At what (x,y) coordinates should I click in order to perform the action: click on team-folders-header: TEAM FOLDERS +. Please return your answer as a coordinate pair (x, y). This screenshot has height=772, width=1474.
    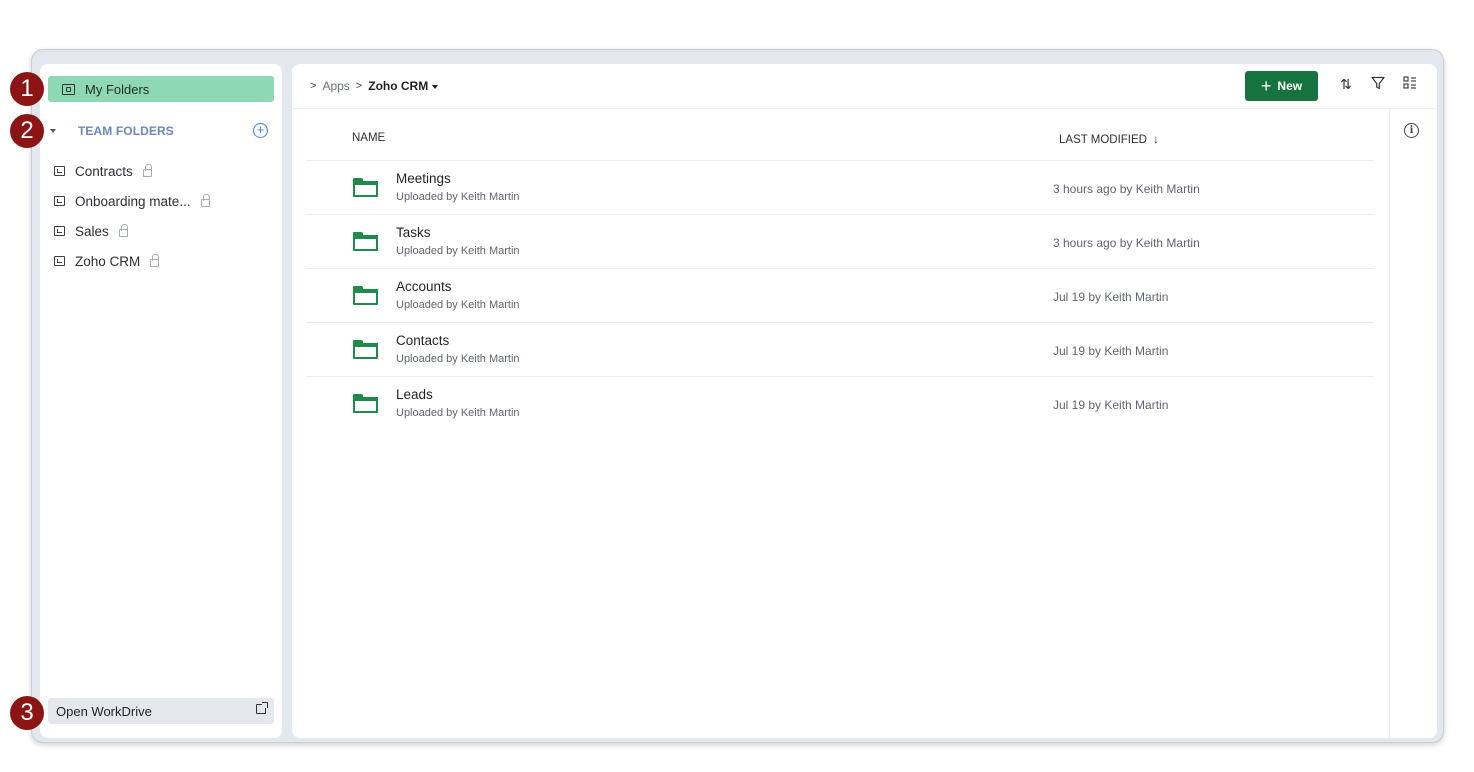
    Looking at the image, I should click on (161, 131).